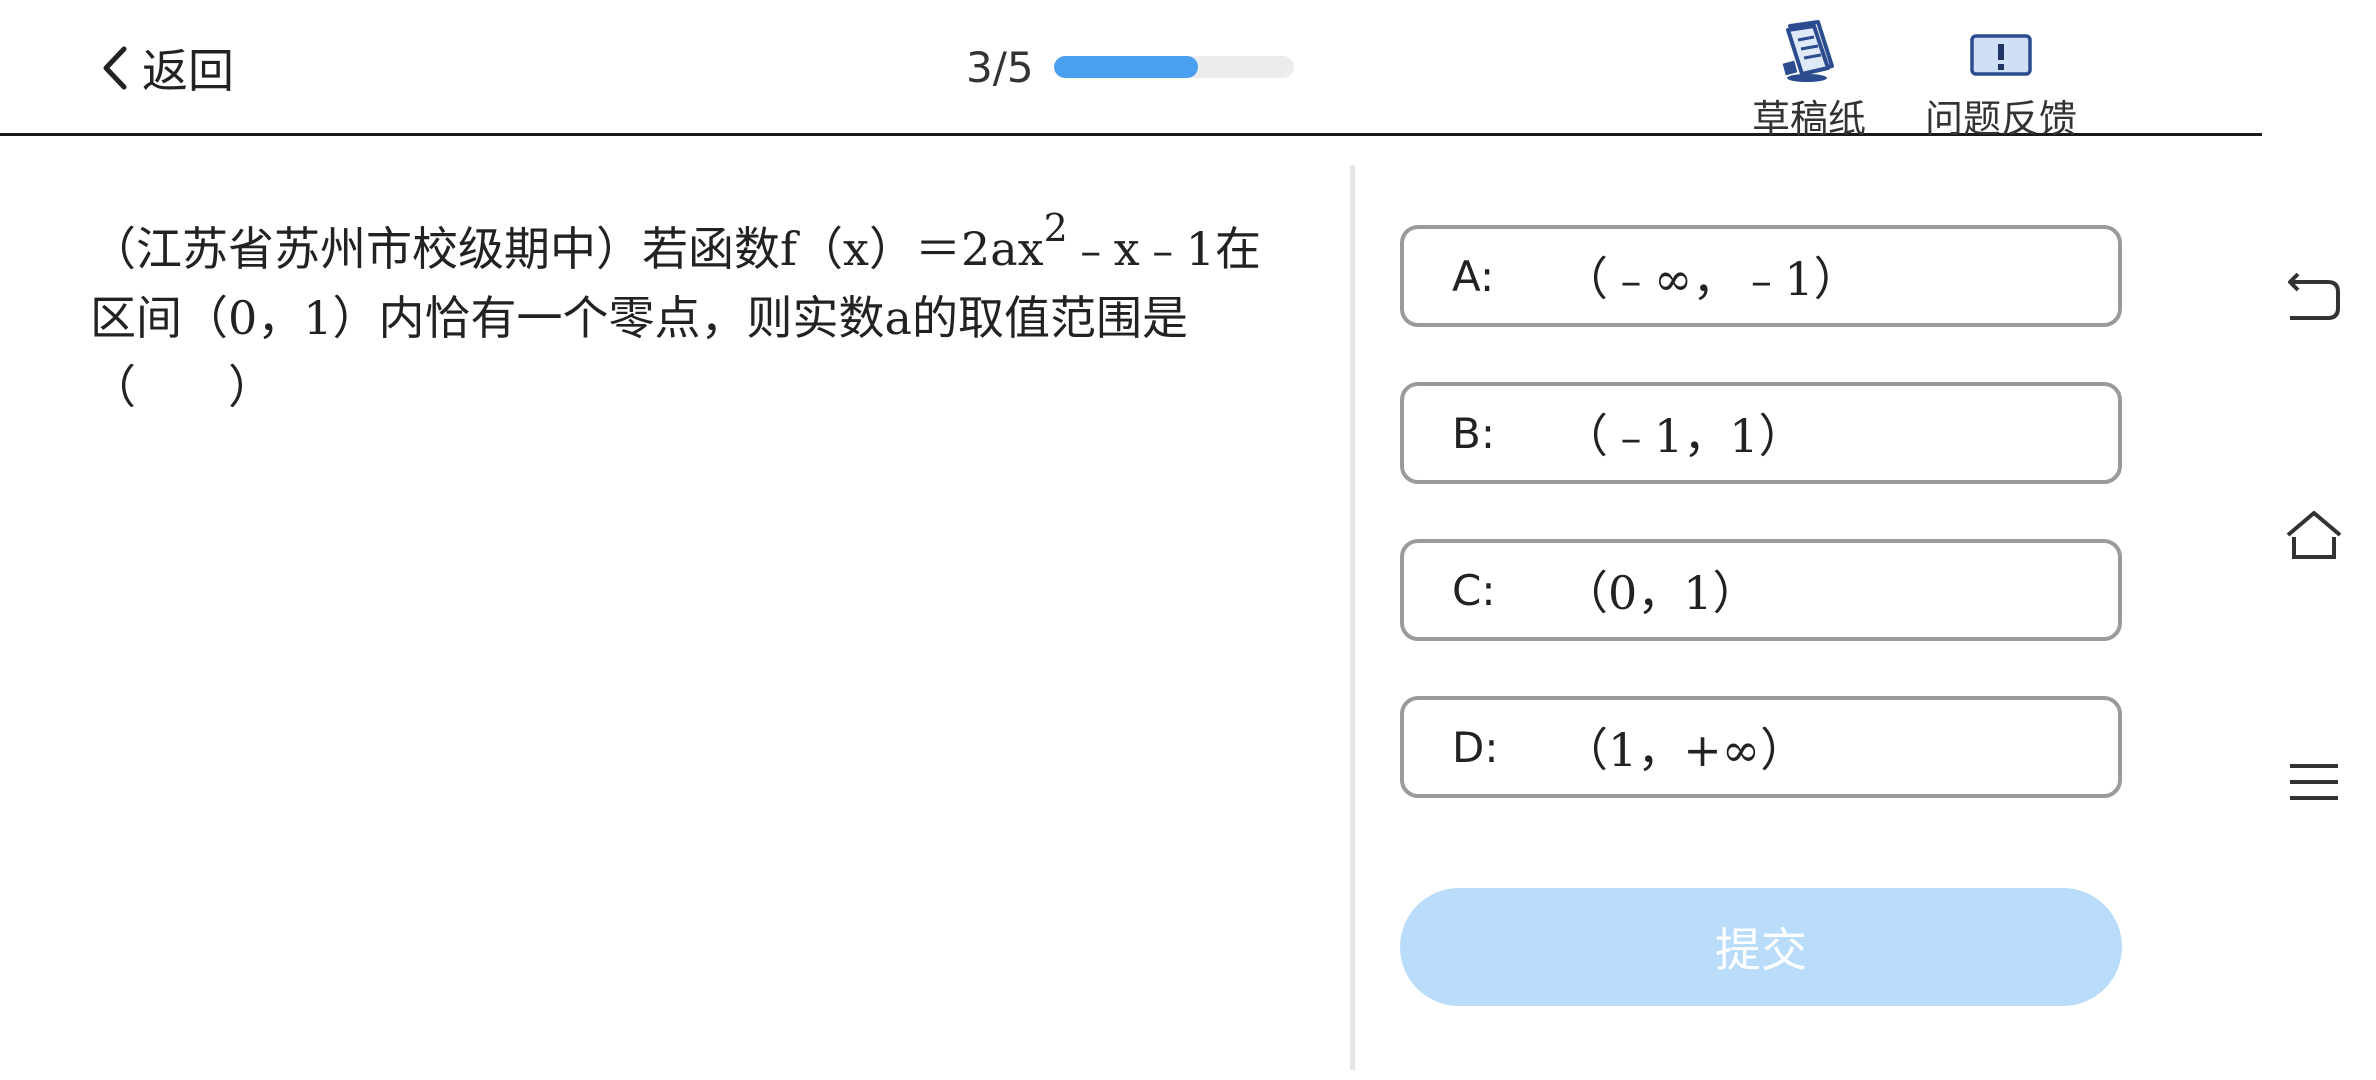  I want to click on alert-icon, so click(2001, 55).